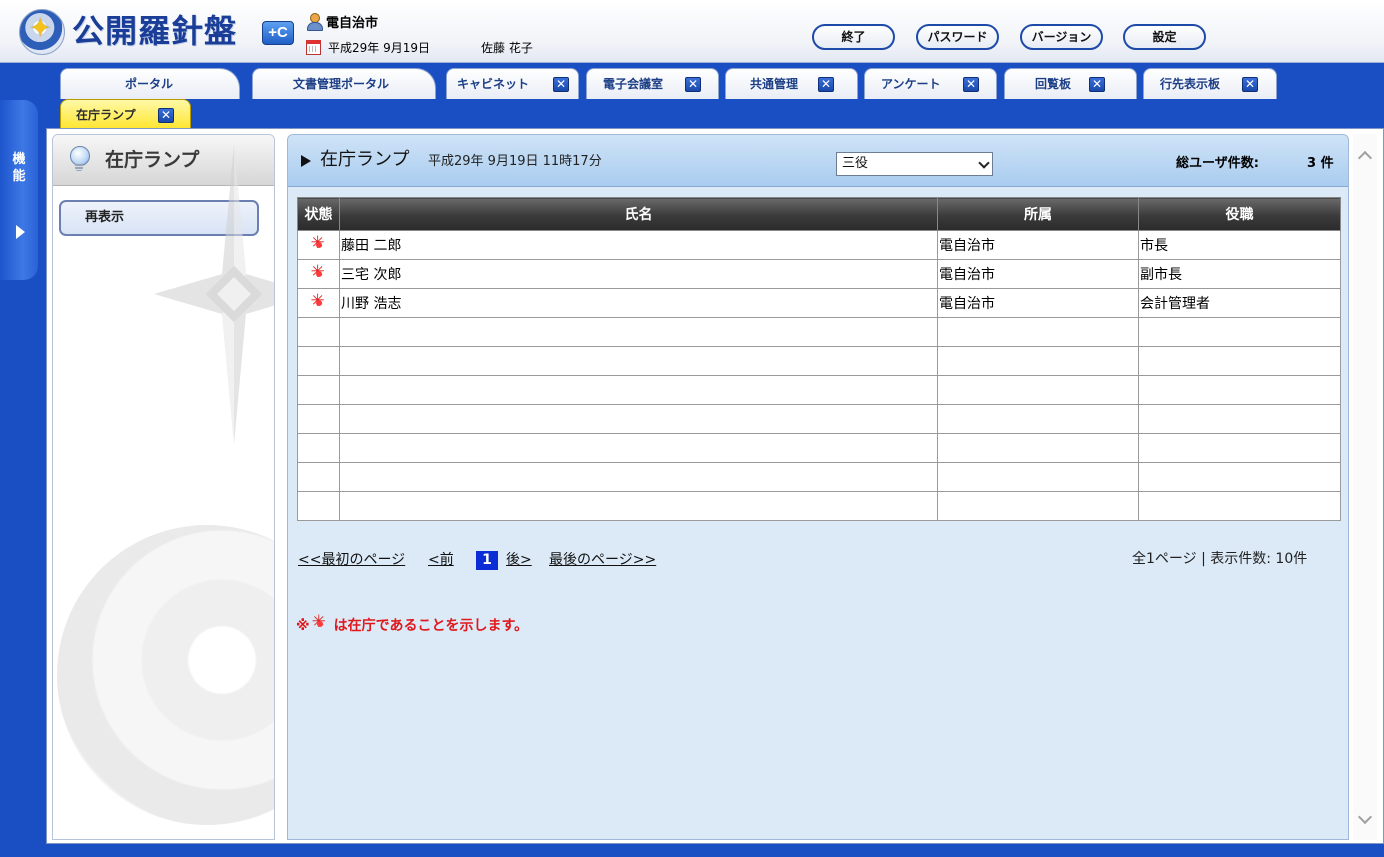  I want to click on logged-in-user: 佐藤 花子, so click(507, 48).